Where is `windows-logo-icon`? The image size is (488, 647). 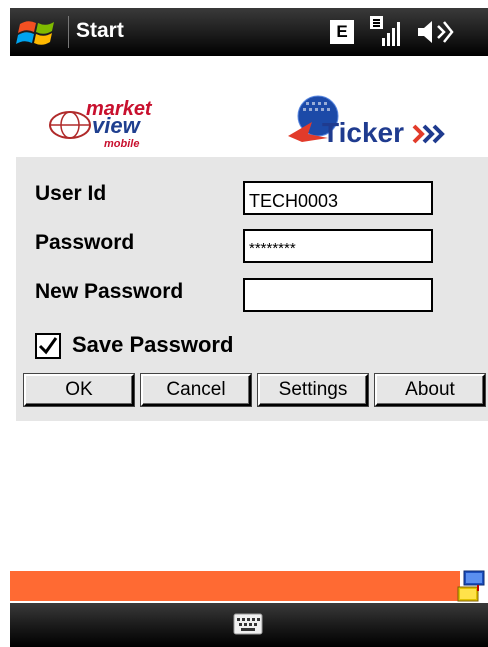 windows-logo-icon is located at coordinates (38, 33).